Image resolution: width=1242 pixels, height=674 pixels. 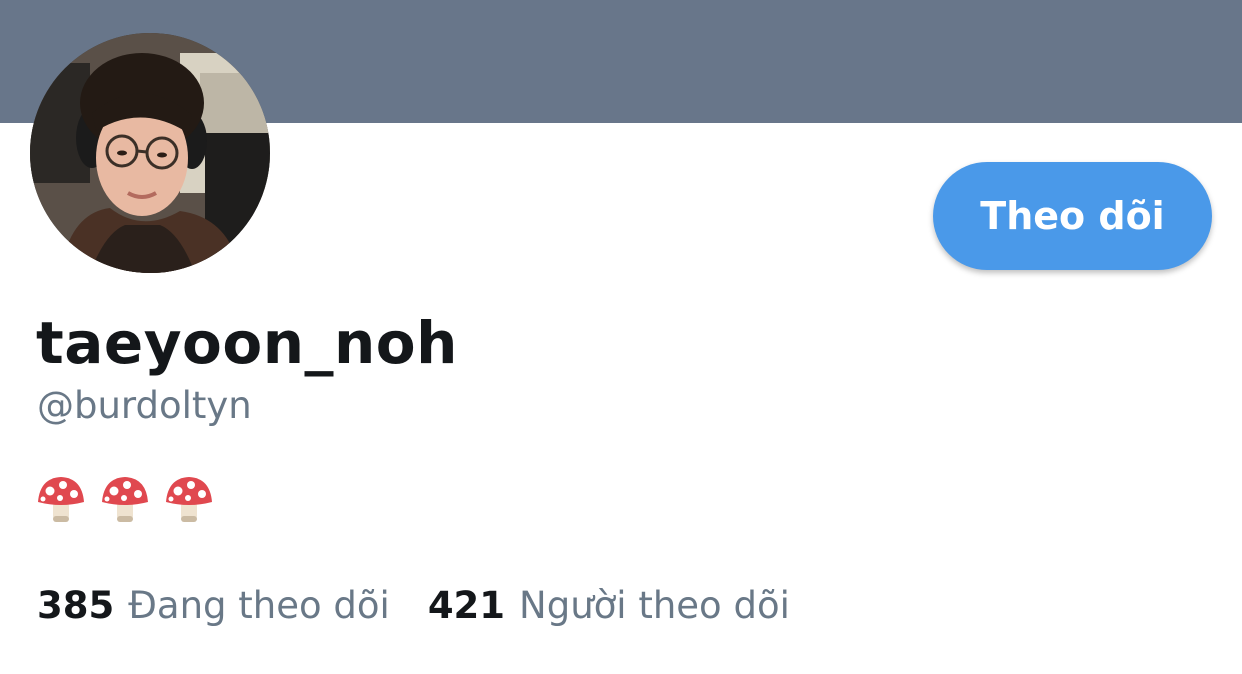 I want to click on followers-label: Người theo dõi, so click(x=654, y=605).